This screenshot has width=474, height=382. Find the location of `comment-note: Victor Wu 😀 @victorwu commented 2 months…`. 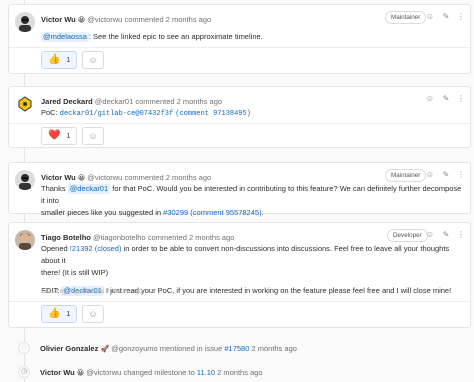

comment-note: Victor Wu 😀 @victorwu commented 2 months… is located at coordinates (239, 189).